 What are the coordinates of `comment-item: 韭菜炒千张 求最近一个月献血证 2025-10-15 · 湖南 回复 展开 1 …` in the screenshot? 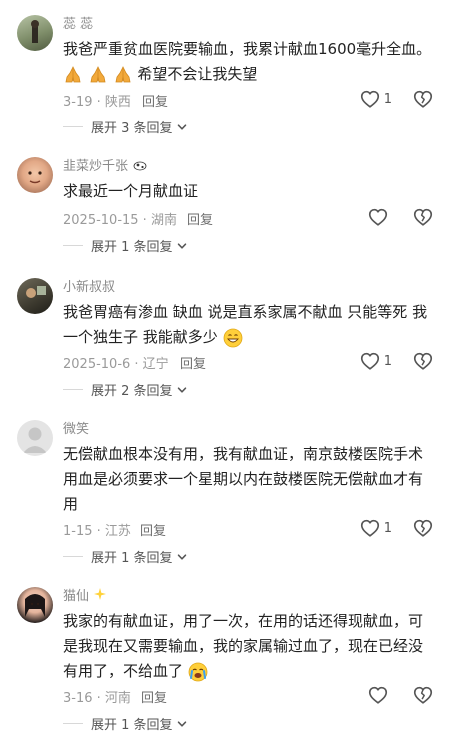 It's located at (225, 207).